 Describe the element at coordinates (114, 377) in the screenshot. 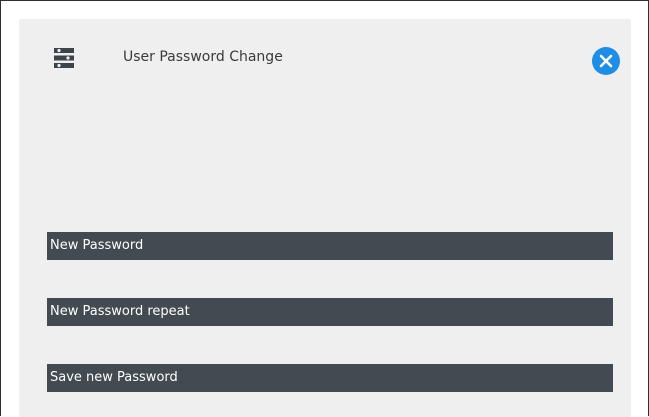

I see `save-new-password-label: Save new Password` at that location.